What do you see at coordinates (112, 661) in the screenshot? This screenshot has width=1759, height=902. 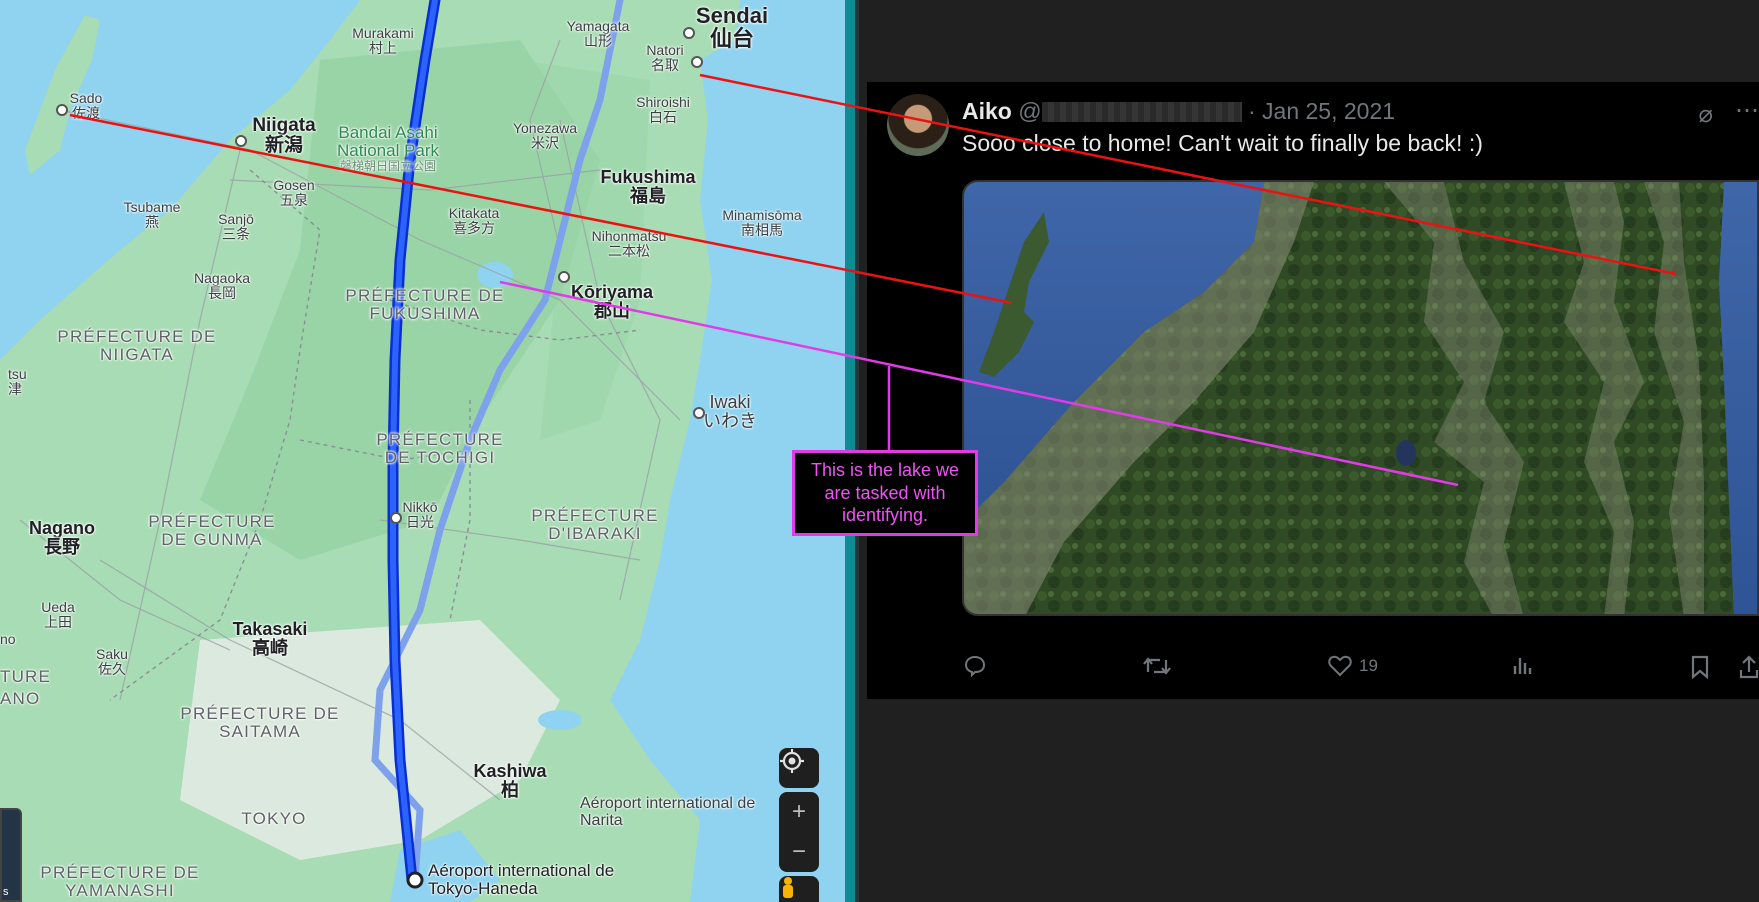 I see `city-label-saku: Saku 佐久` at bounding box center [112, 661].